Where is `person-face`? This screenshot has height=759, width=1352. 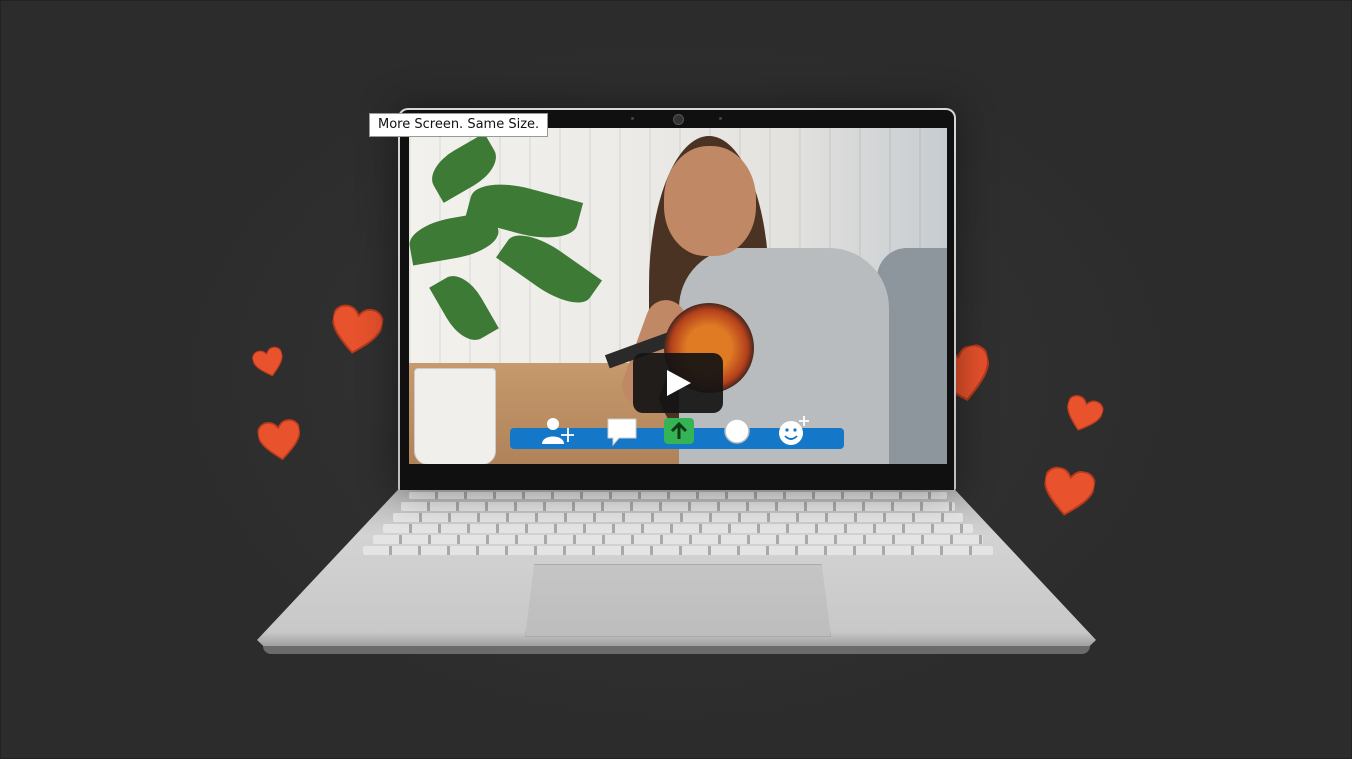 person-face is located at coordinates (710, 201).